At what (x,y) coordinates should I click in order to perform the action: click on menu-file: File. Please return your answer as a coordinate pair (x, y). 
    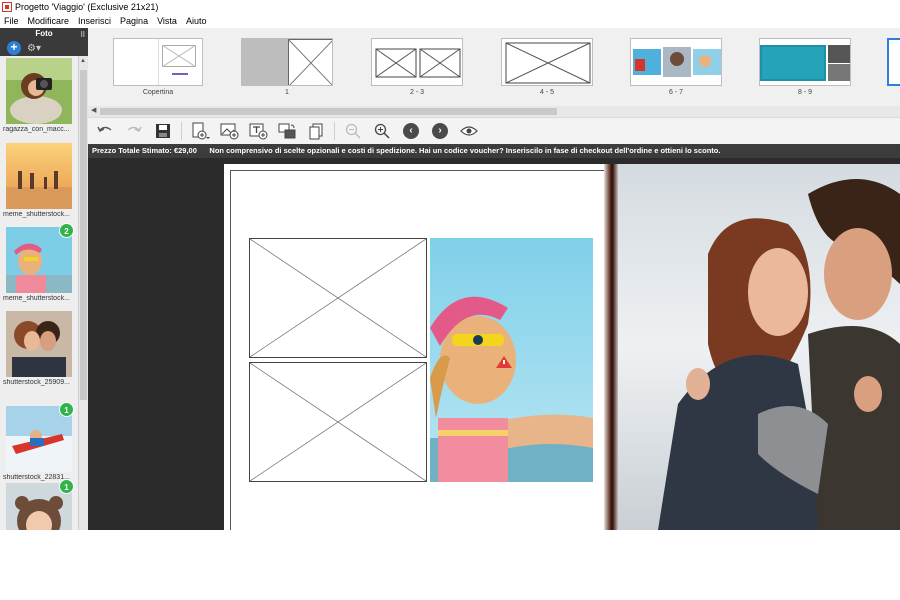
    Looking at the image, I should click on (11, 21).